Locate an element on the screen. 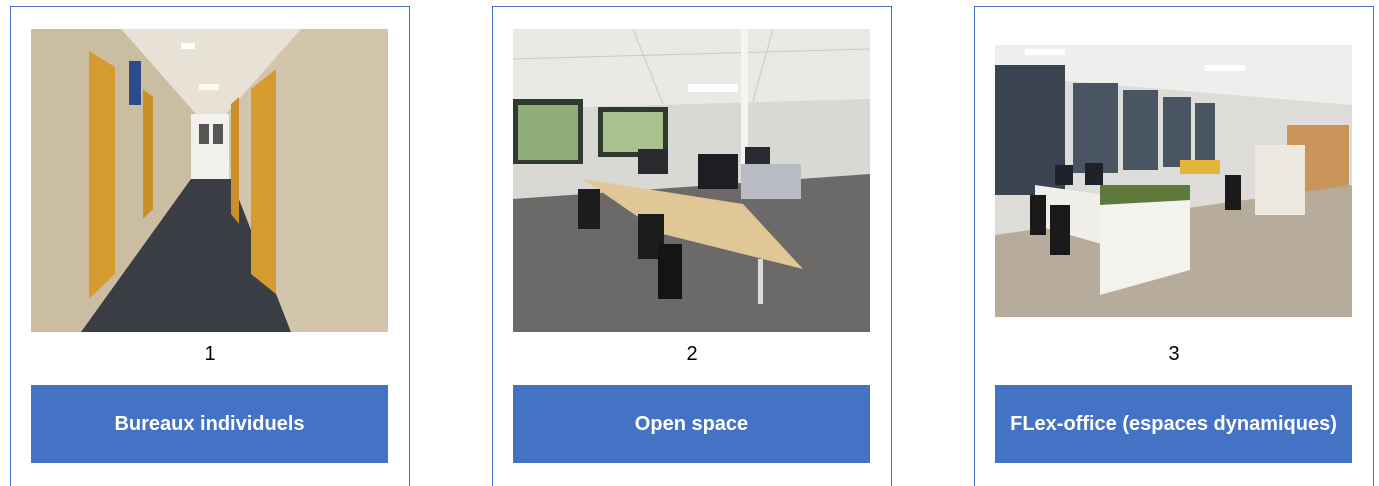  bureaux-individuels-button: Bureaux individuels is located at coordinates (209, 424).